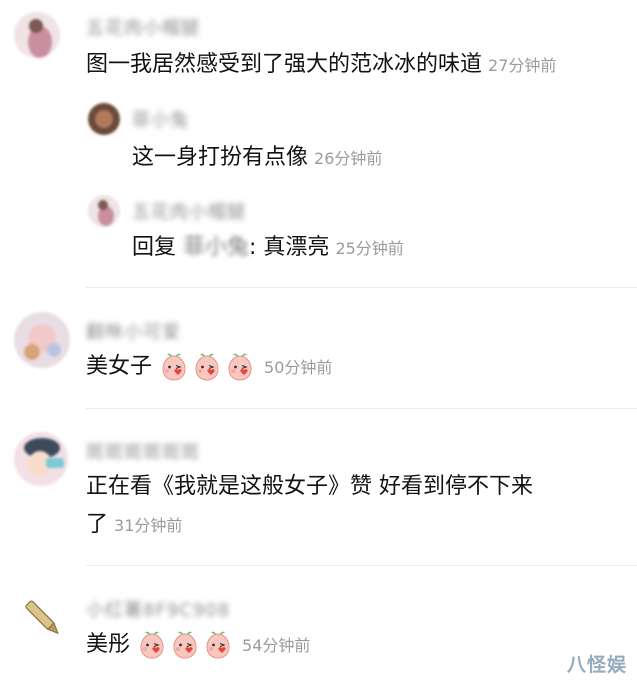  I want to click on comment-text: 图一我居然感受到了强大的范冰冰的味道 27分钟前, so click(321, 64).